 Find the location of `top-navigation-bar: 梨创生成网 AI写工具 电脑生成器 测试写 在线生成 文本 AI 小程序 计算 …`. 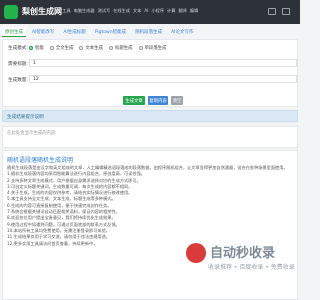

top-navigation-bar: 梨创生成网 AI写工具 电脑生成器 测试写 在线生成 文本 AI 小程序 计算 … is located at coordinates (150, 12).